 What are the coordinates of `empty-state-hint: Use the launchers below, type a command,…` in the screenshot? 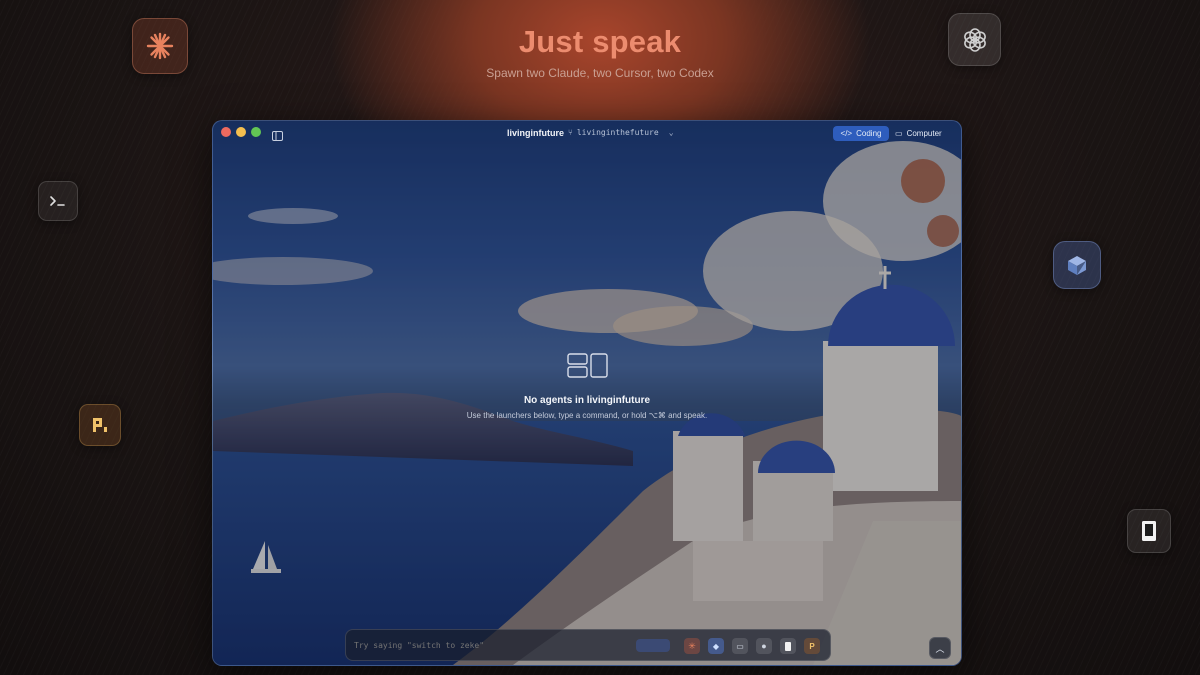 It's located at (587, 415).